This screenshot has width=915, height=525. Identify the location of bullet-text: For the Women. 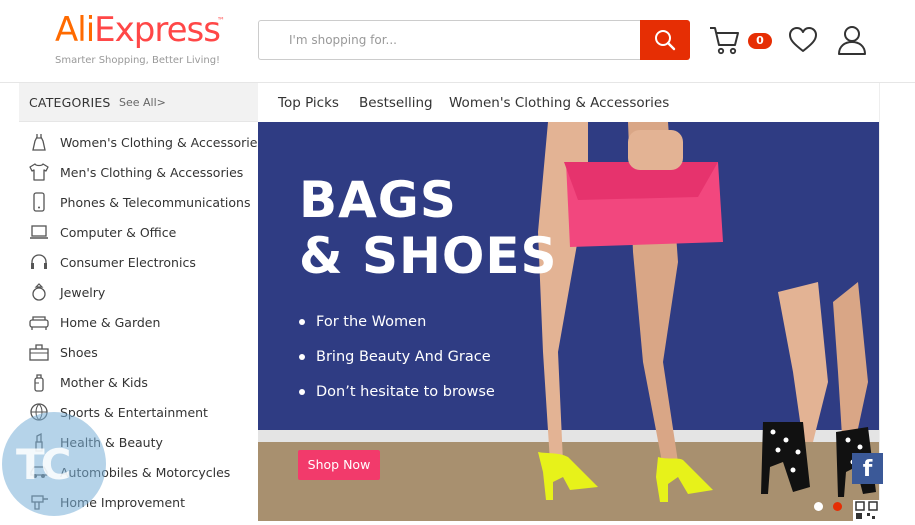
(371, 322).